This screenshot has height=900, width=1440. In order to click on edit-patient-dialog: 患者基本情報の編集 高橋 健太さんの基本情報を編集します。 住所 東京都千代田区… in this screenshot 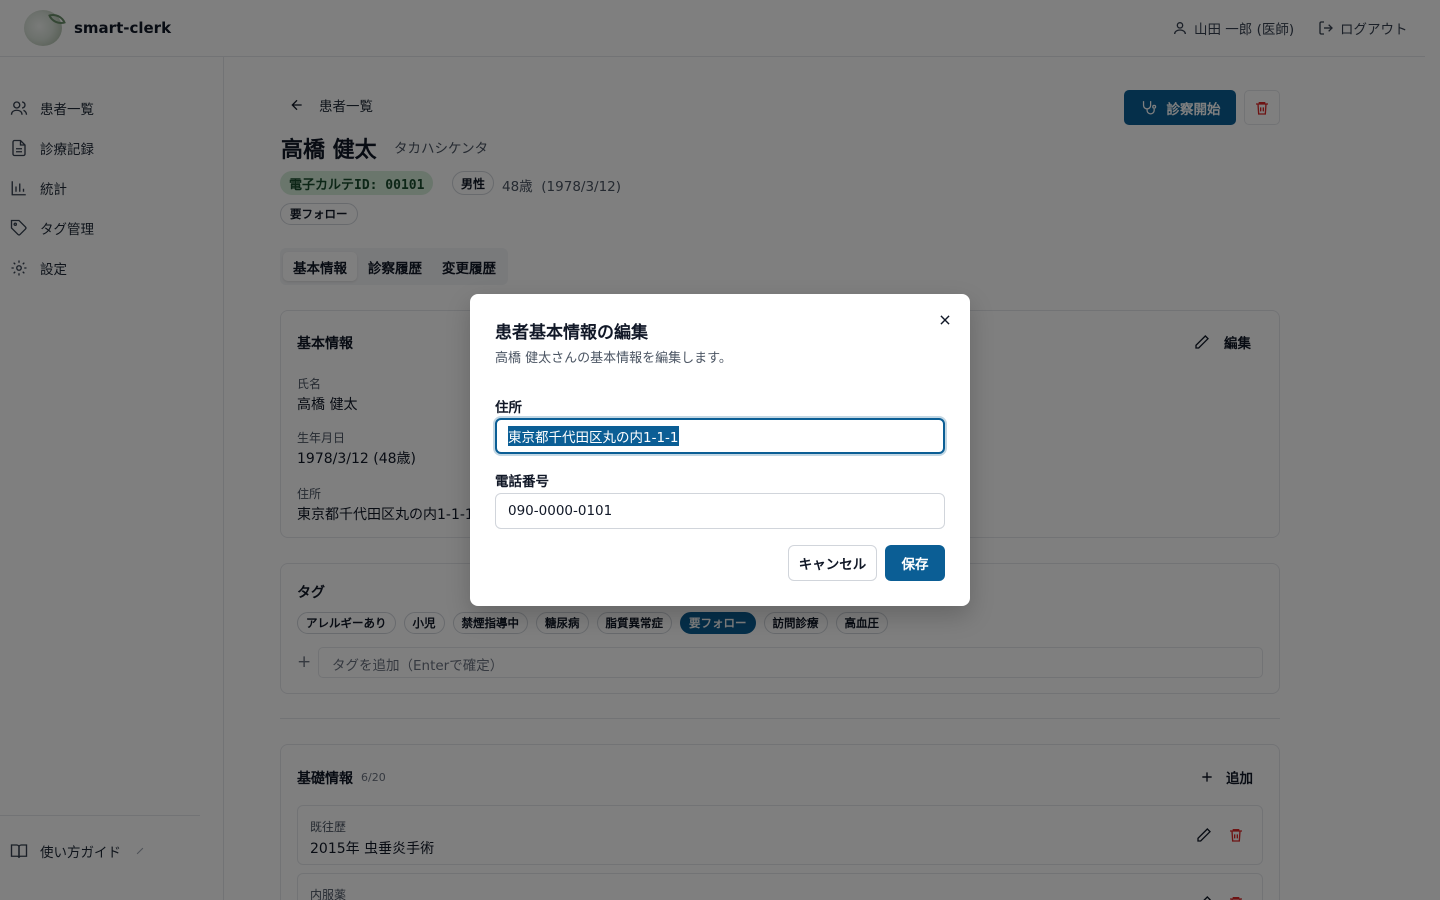, I will do `click(720, 450)`.